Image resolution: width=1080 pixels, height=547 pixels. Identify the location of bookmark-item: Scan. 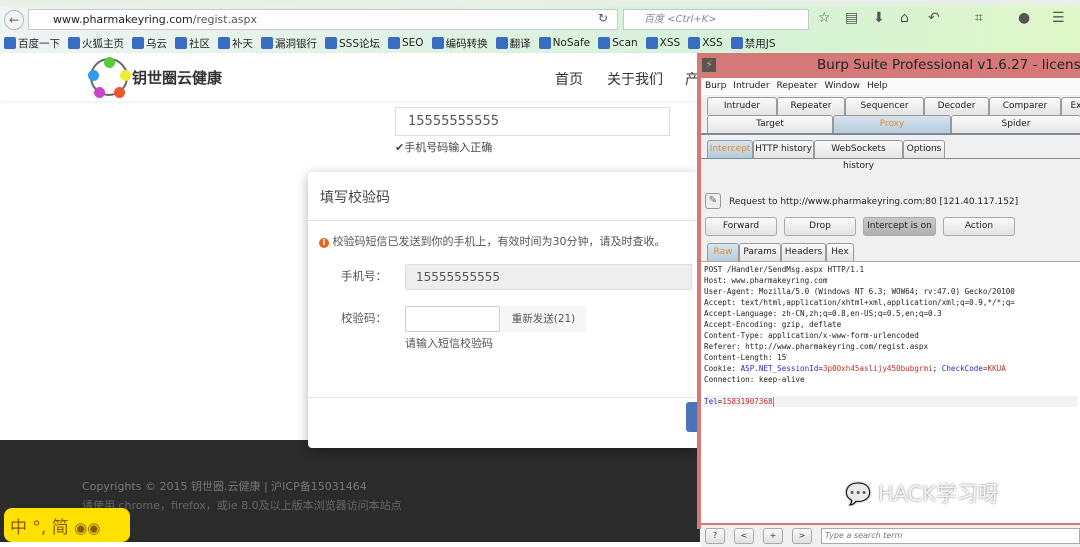
(618, 43).